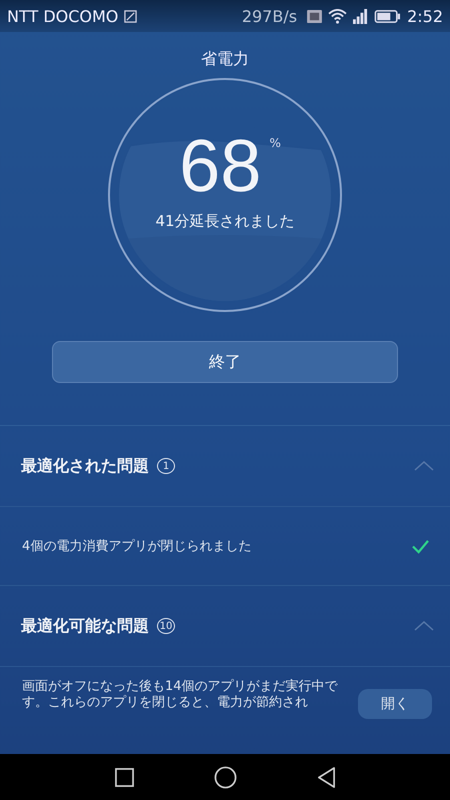 This screenshot has width=450, height=800. I want to click on battery-percent: 68, so click(220, 166).